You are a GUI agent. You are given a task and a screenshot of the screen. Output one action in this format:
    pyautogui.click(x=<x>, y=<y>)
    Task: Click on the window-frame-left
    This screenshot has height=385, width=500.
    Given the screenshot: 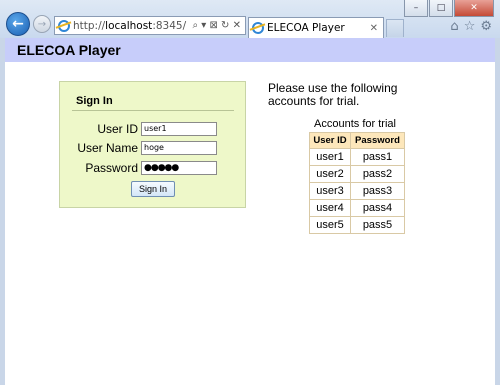 What is the action you would take?
    pyautogui.click(x=2, y=211)
    